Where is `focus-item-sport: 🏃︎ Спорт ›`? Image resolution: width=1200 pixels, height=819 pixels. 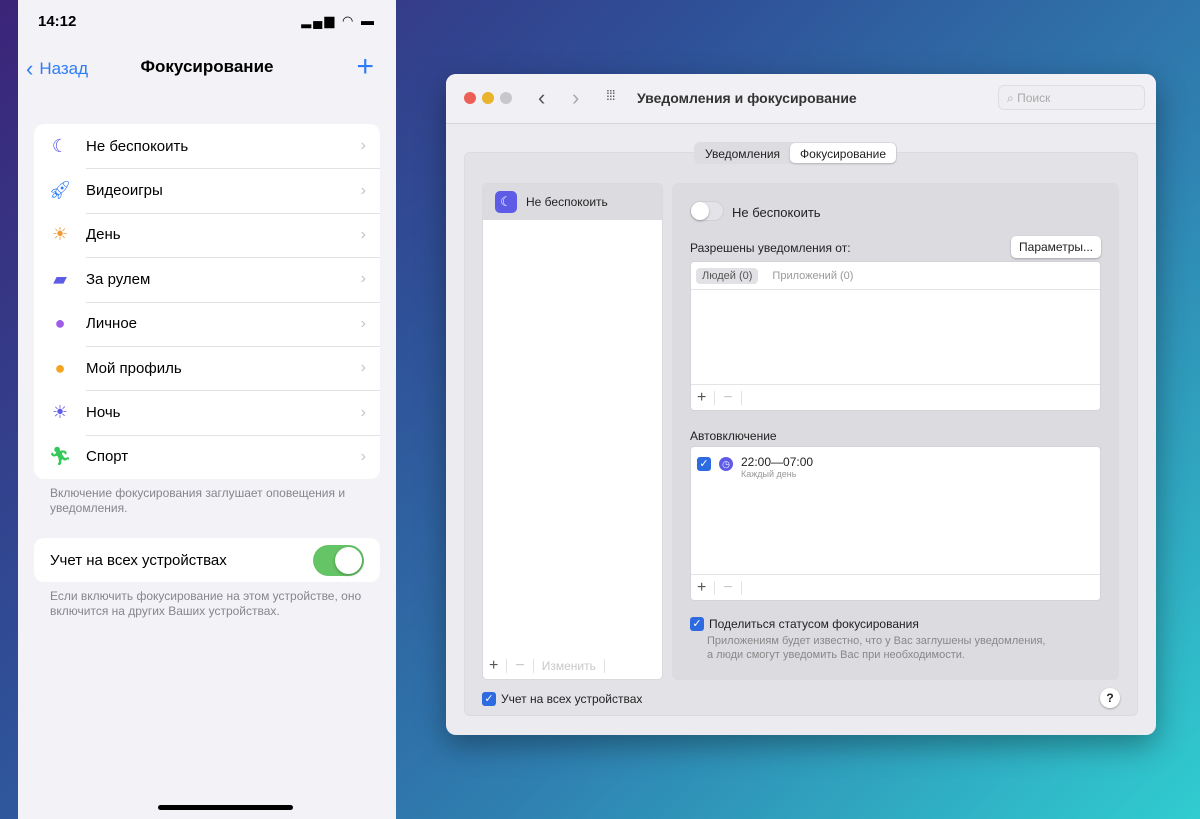 focus-item-sport: 🏃︎ Спорт › is located at coordinates (207, 456).